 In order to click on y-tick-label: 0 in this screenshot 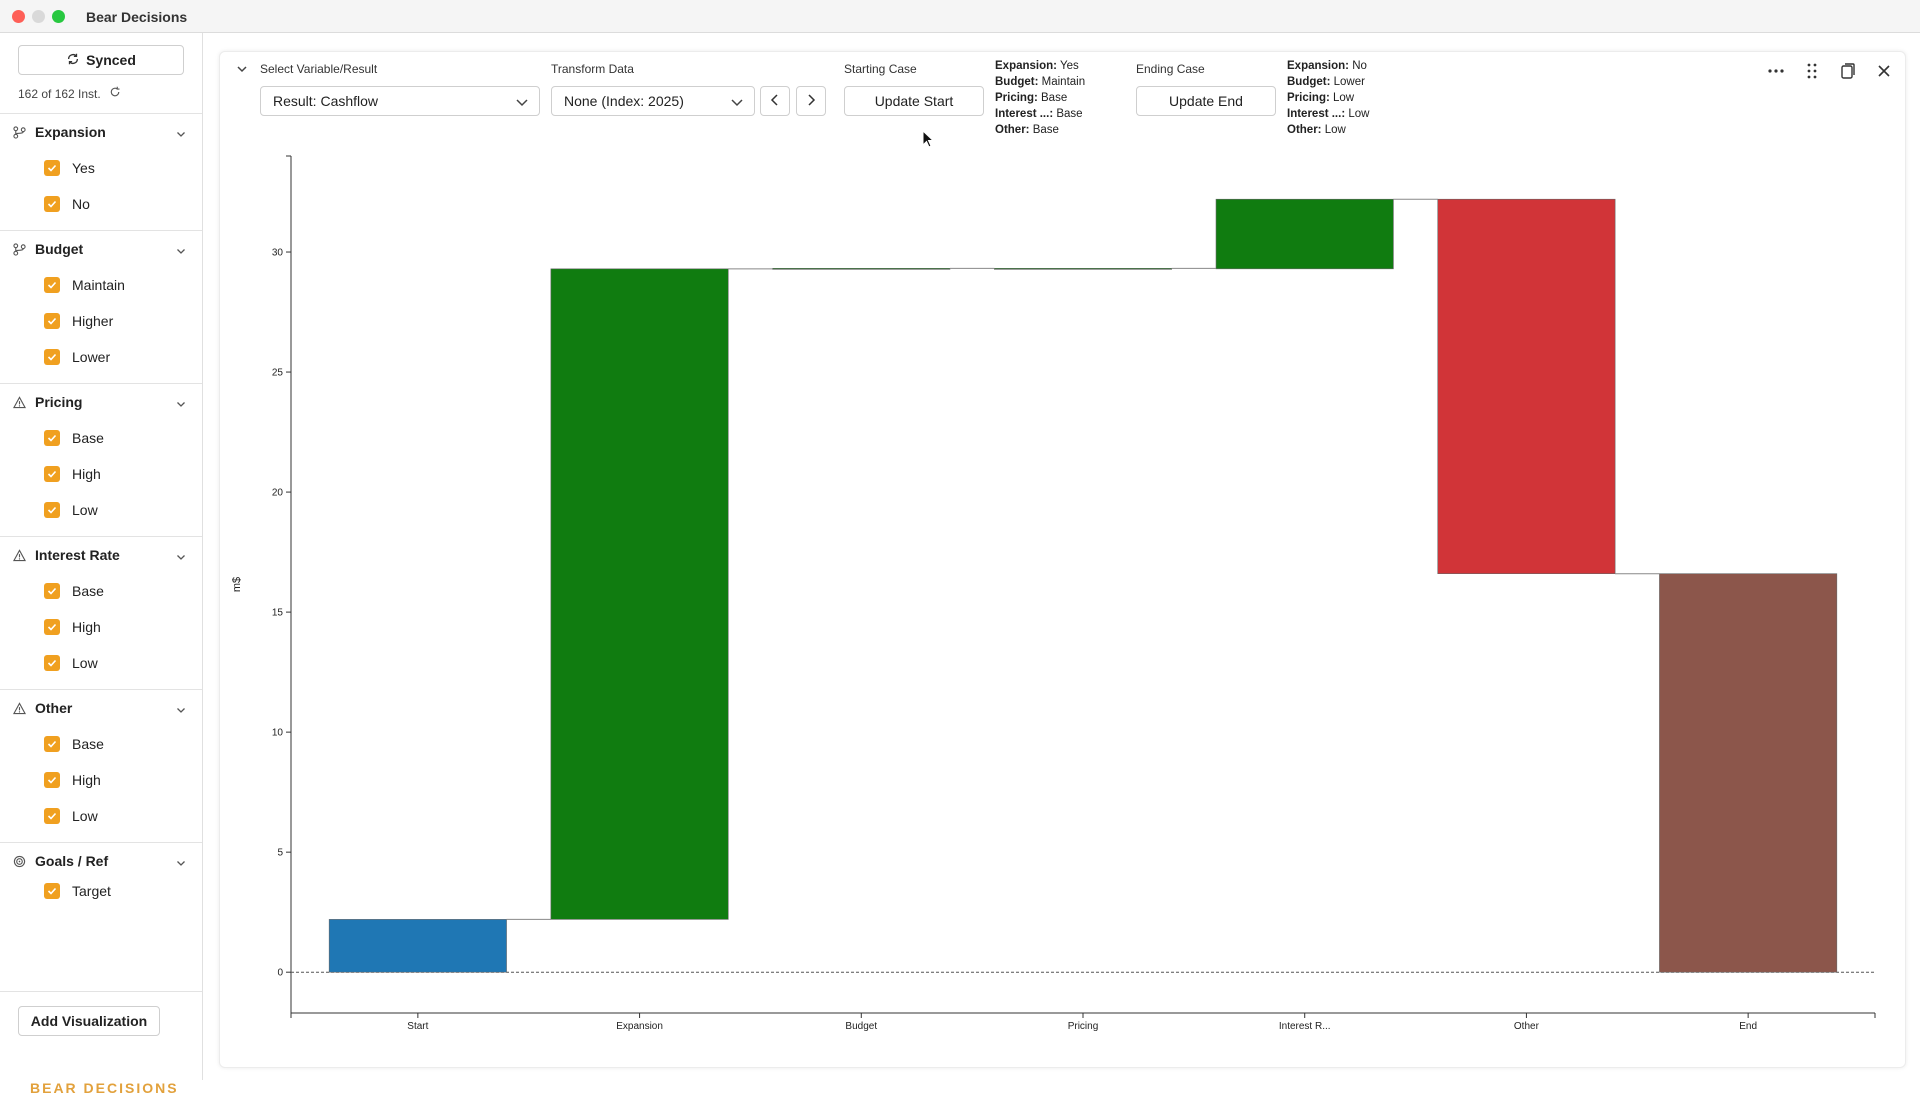, I will do `click(280, 973)`.